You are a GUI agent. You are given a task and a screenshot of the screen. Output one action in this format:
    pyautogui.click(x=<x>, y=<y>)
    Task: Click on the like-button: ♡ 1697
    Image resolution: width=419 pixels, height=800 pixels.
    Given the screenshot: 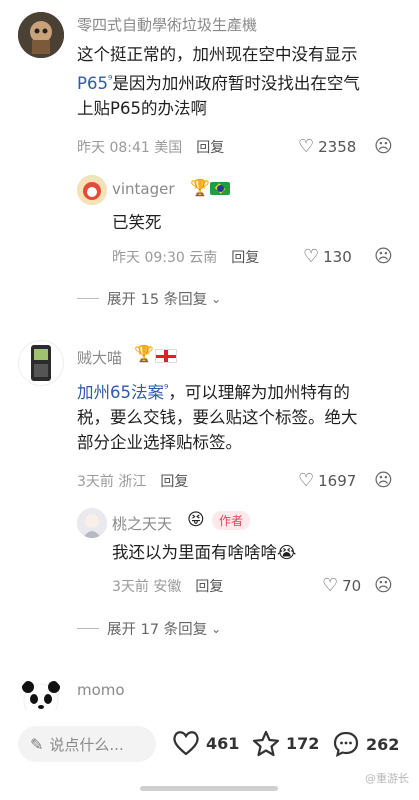 What is the action you would take?
    pyautogui.click(x=327, y=480)
    